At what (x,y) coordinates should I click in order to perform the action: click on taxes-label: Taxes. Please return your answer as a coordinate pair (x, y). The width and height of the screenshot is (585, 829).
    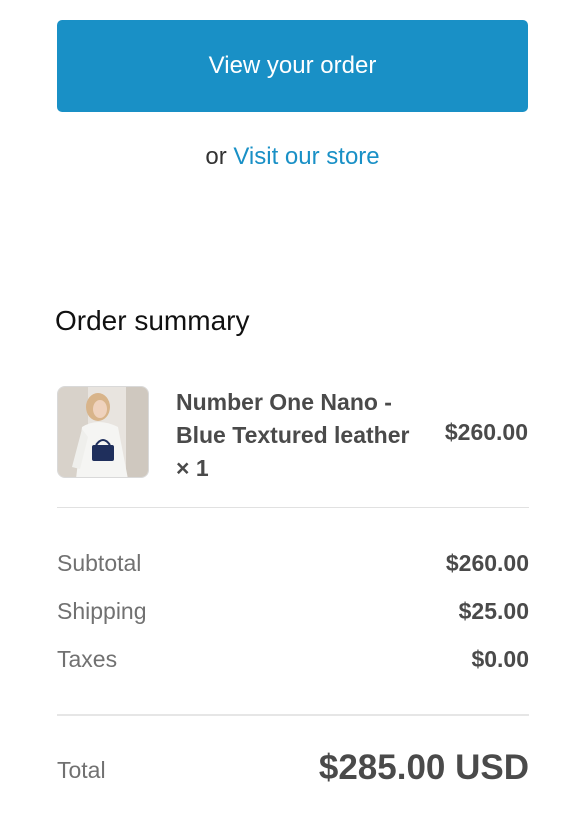
    Looking at the image, I should click on (87, 659).